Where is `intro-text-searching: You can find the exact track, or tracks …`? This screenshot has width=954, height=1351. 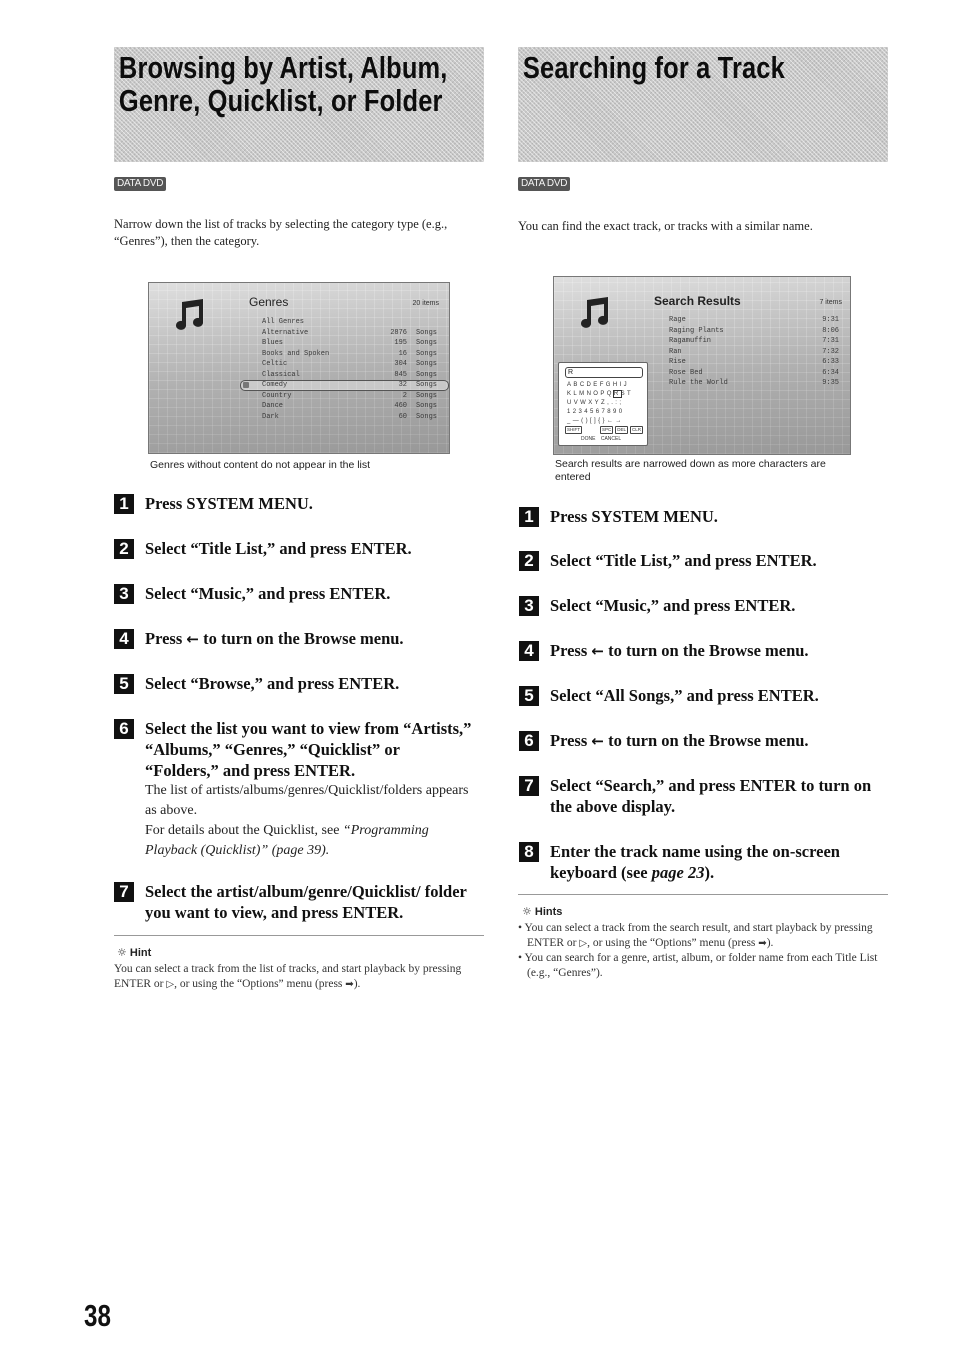 intro-text-searching: You can find the exact track, or tracks … is located at coordinates (665, 226).